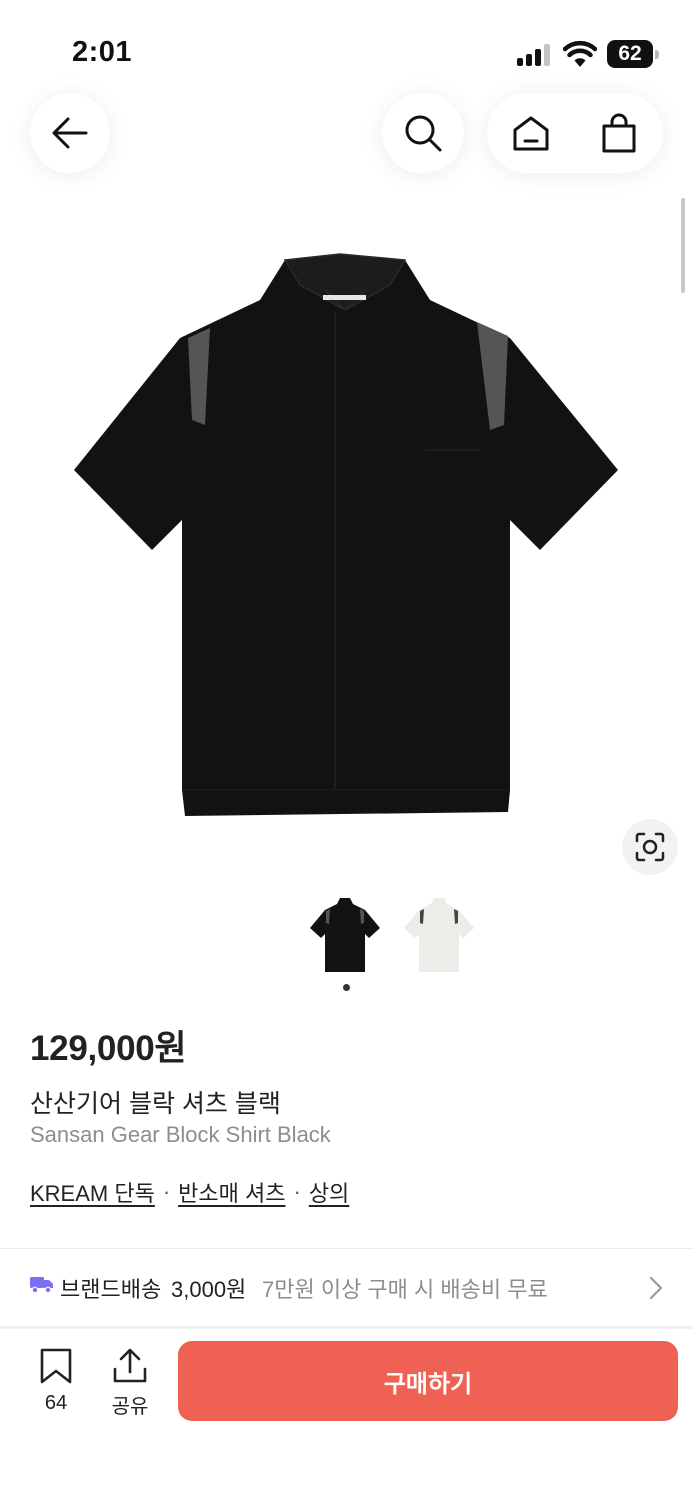 The image size is (693, 1500). I want to click on home-cart-group, so click(575, 133).